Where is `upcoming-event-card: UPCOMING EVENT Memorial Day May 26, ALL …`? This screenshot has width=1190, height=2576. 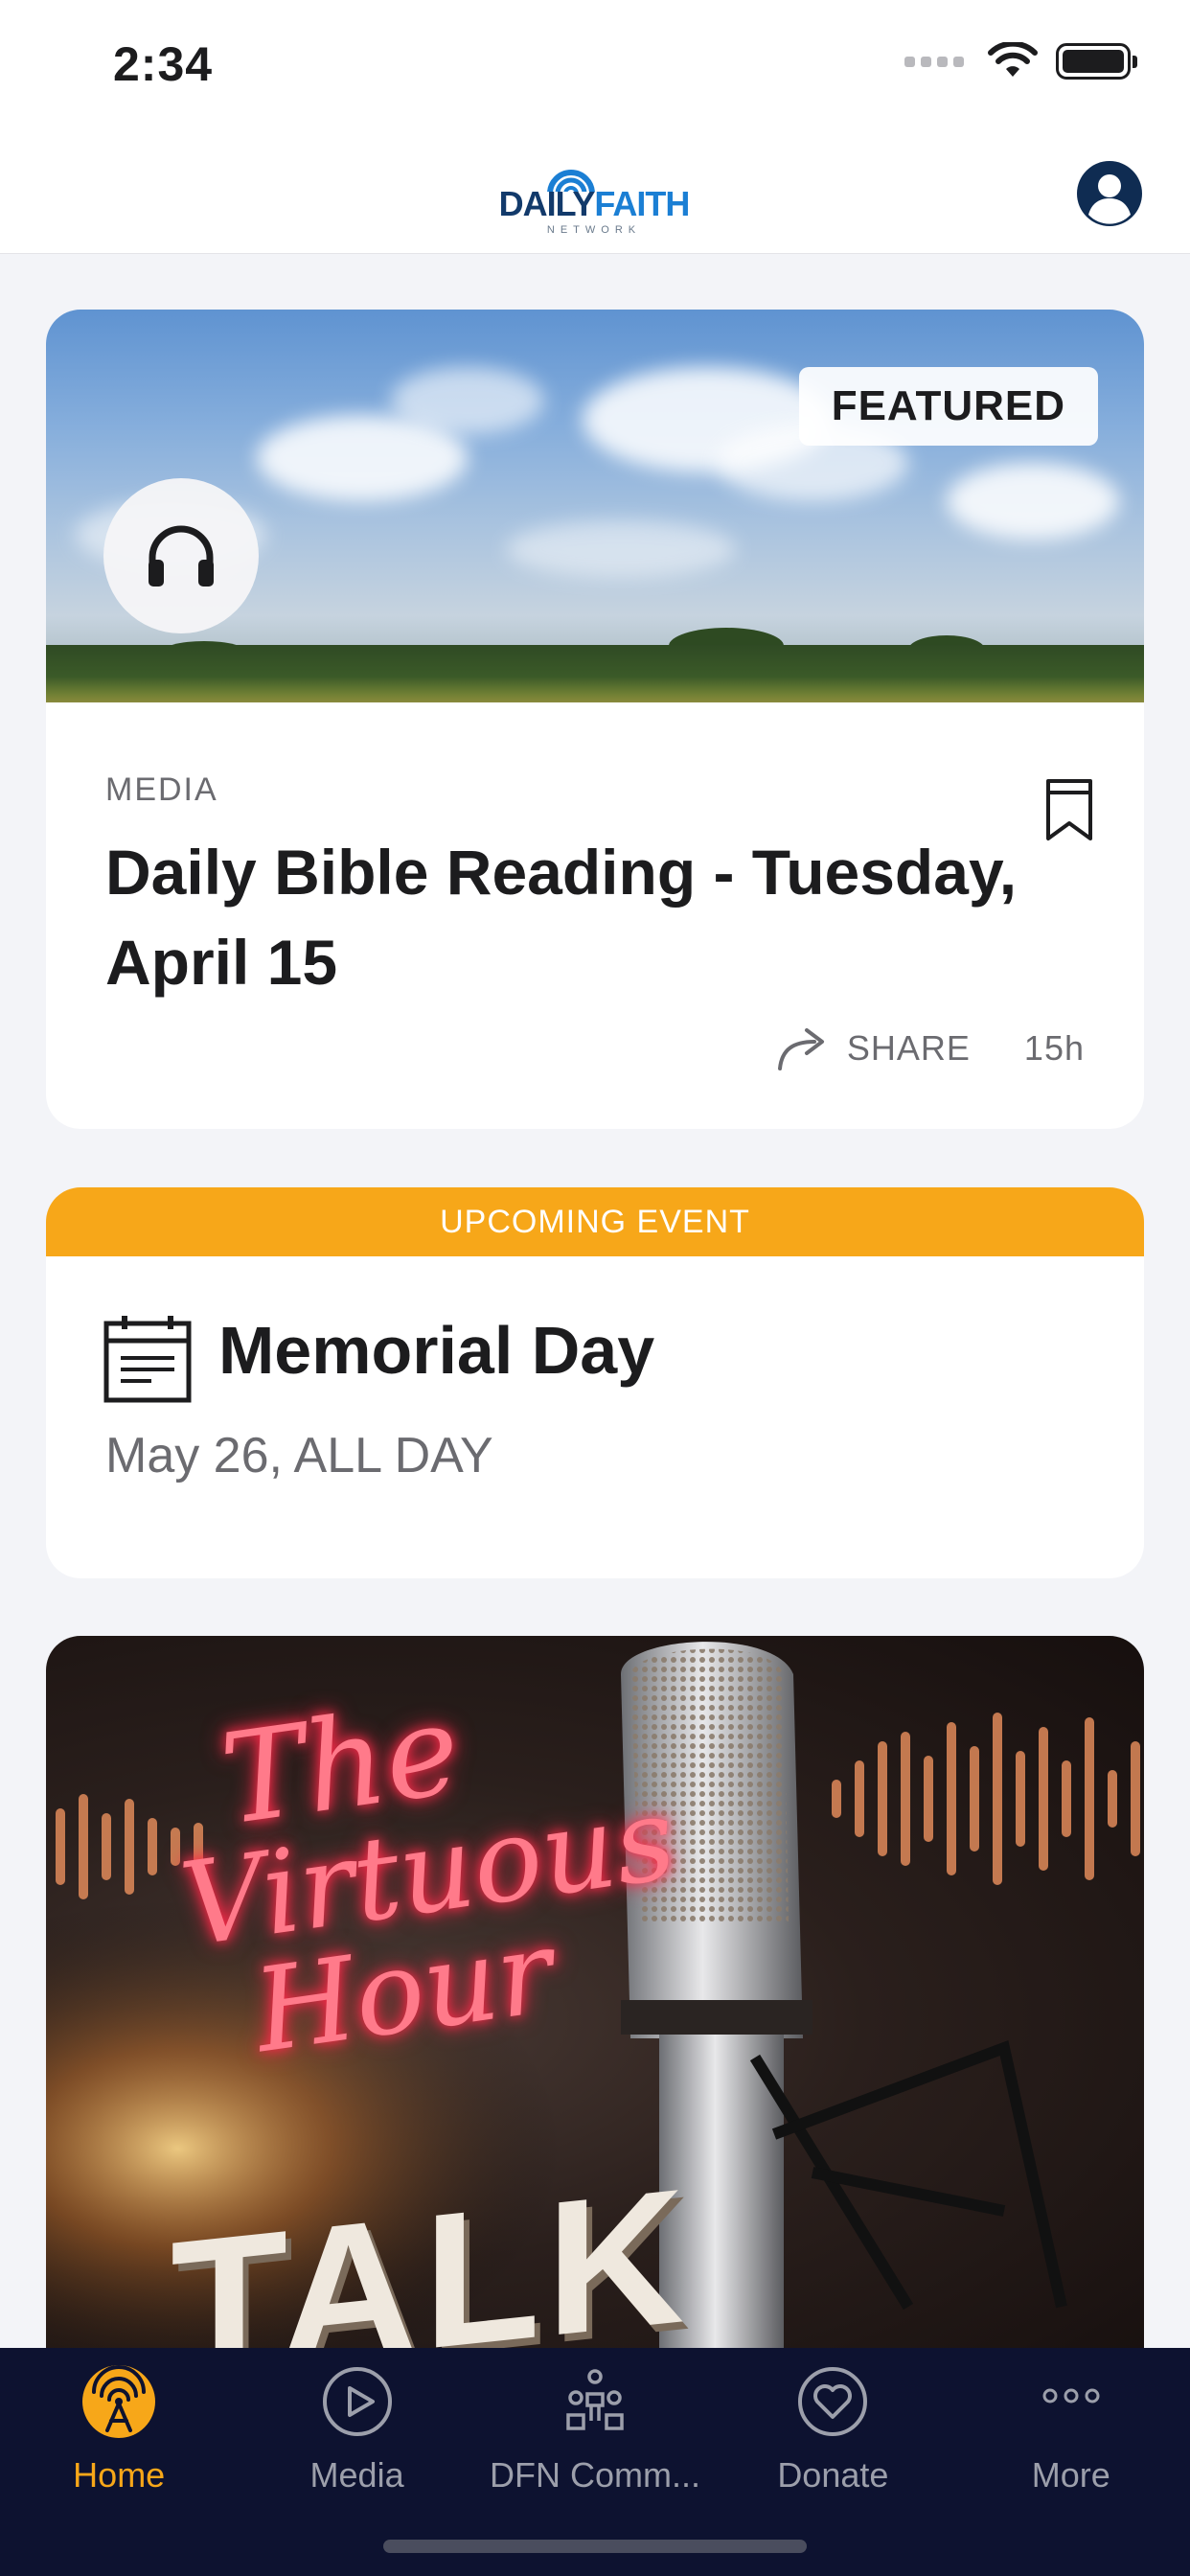
upcoming-event-card: UPCOMING EVENT Memorial Day May 26, ALL … is located at coordinates (595, 1382).